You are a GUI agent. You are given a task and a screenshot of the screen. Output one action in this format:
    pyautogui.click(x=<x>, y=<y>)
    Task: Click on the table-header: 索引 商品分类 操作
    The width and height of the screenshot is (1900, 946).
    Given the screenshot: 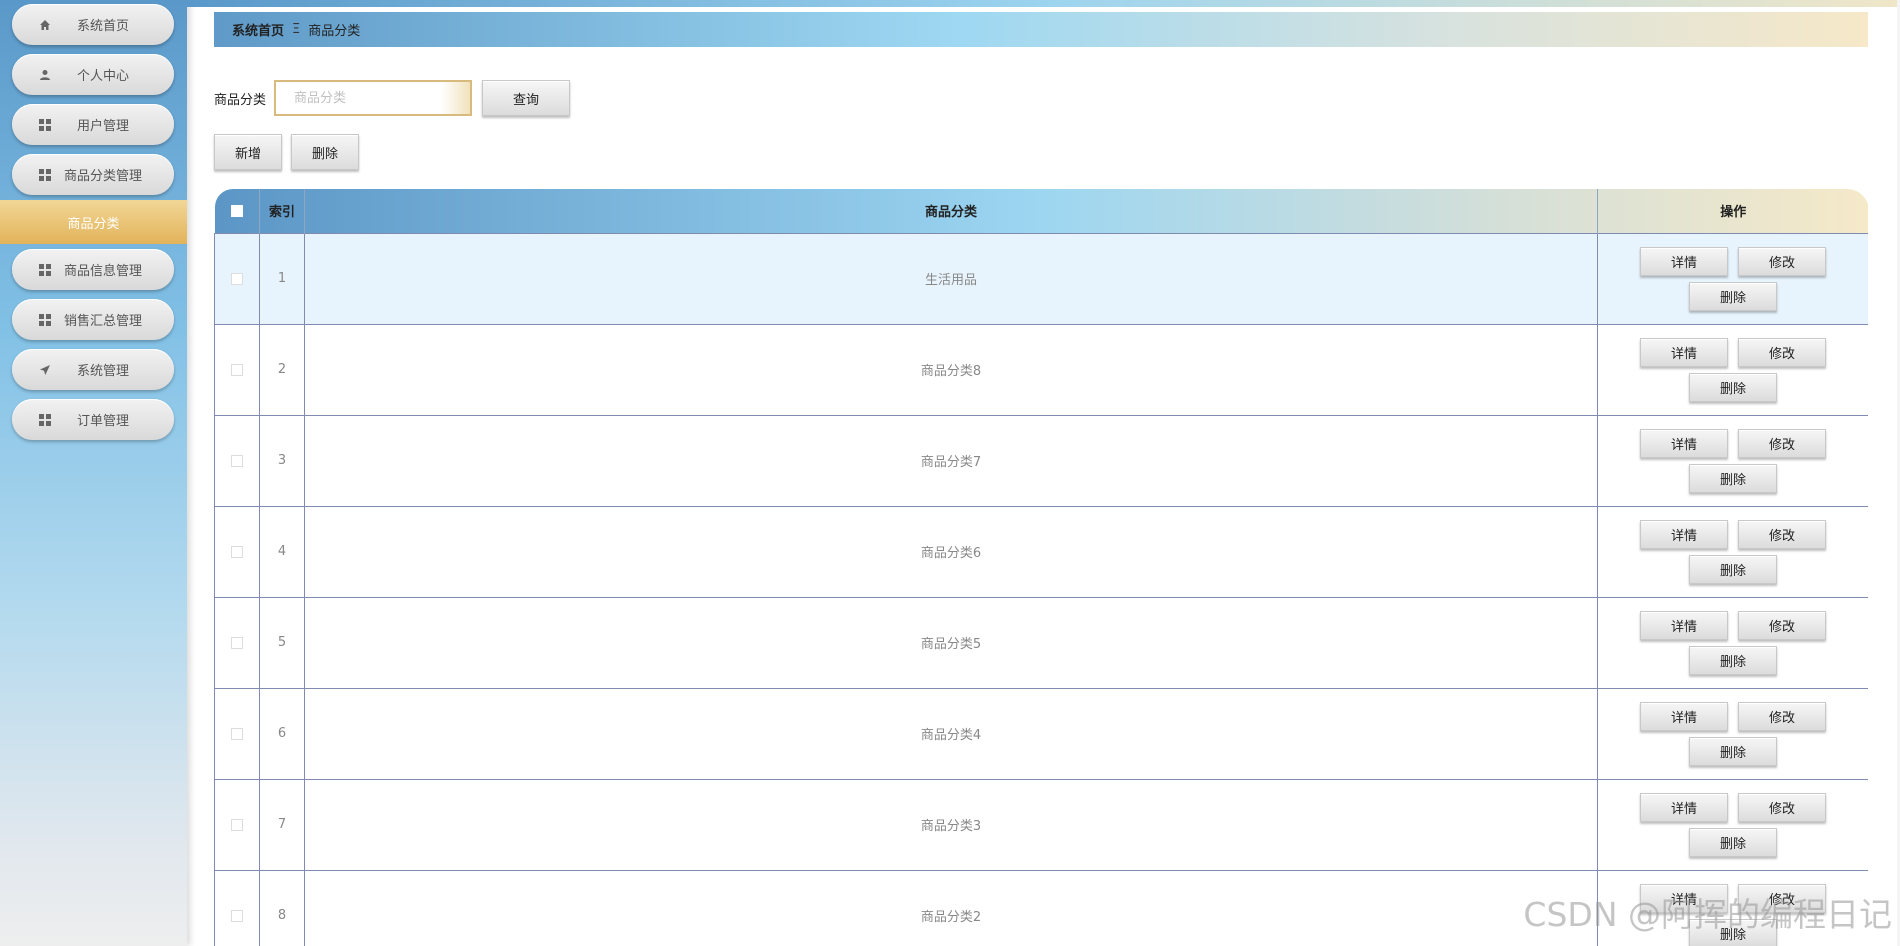 What is the action you would take?
    pyautogui.click(x=1041, y=211)
    